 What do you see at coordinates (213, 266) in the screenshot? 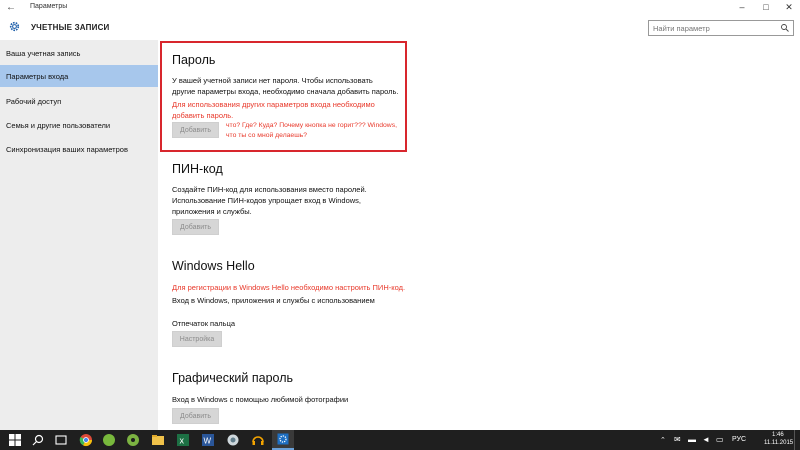
I see `hello-title: Windows Hello` at bounding box center [213, 266].